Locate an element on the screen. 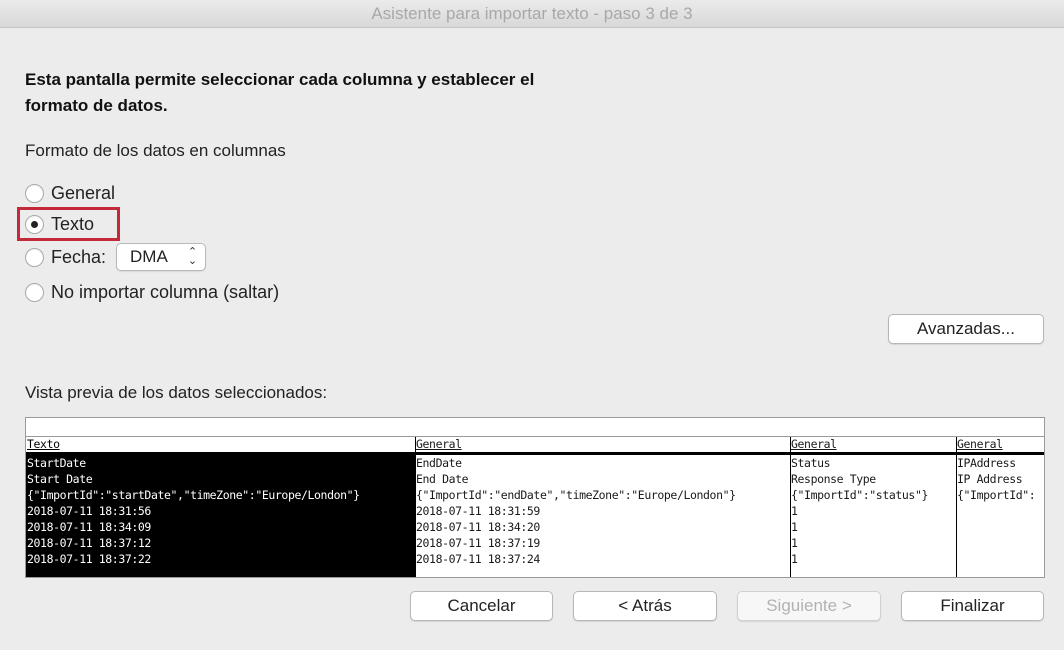 This screenshot has height=650, width=1064. back-button: < Atrás is located at coordinates (645, 606).